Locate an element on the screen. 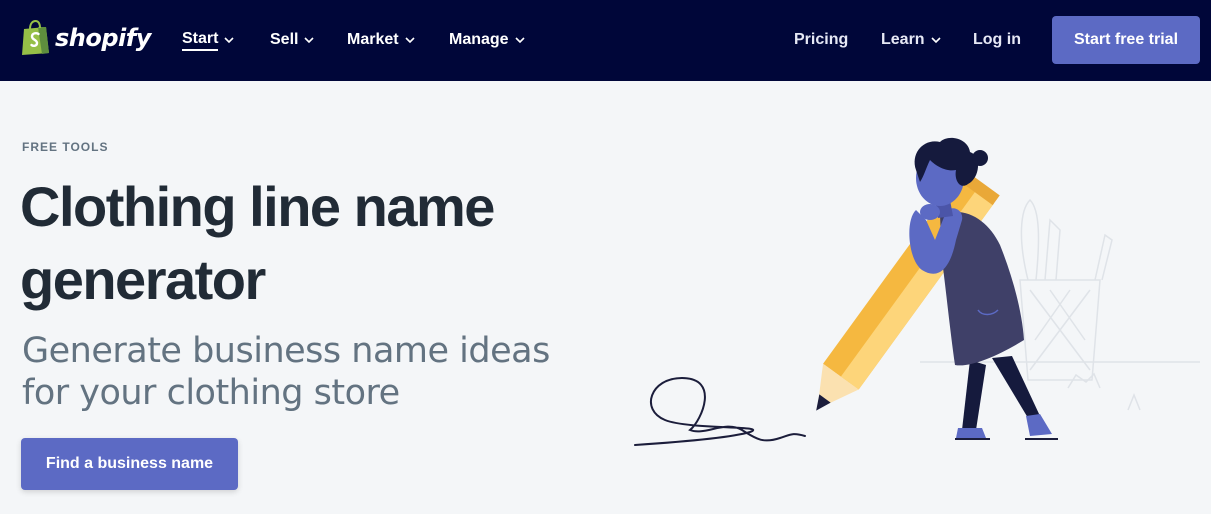 This screenshot has height=514, width=1211. nav-item-label: Pricing is located at coordinates (821, 39).